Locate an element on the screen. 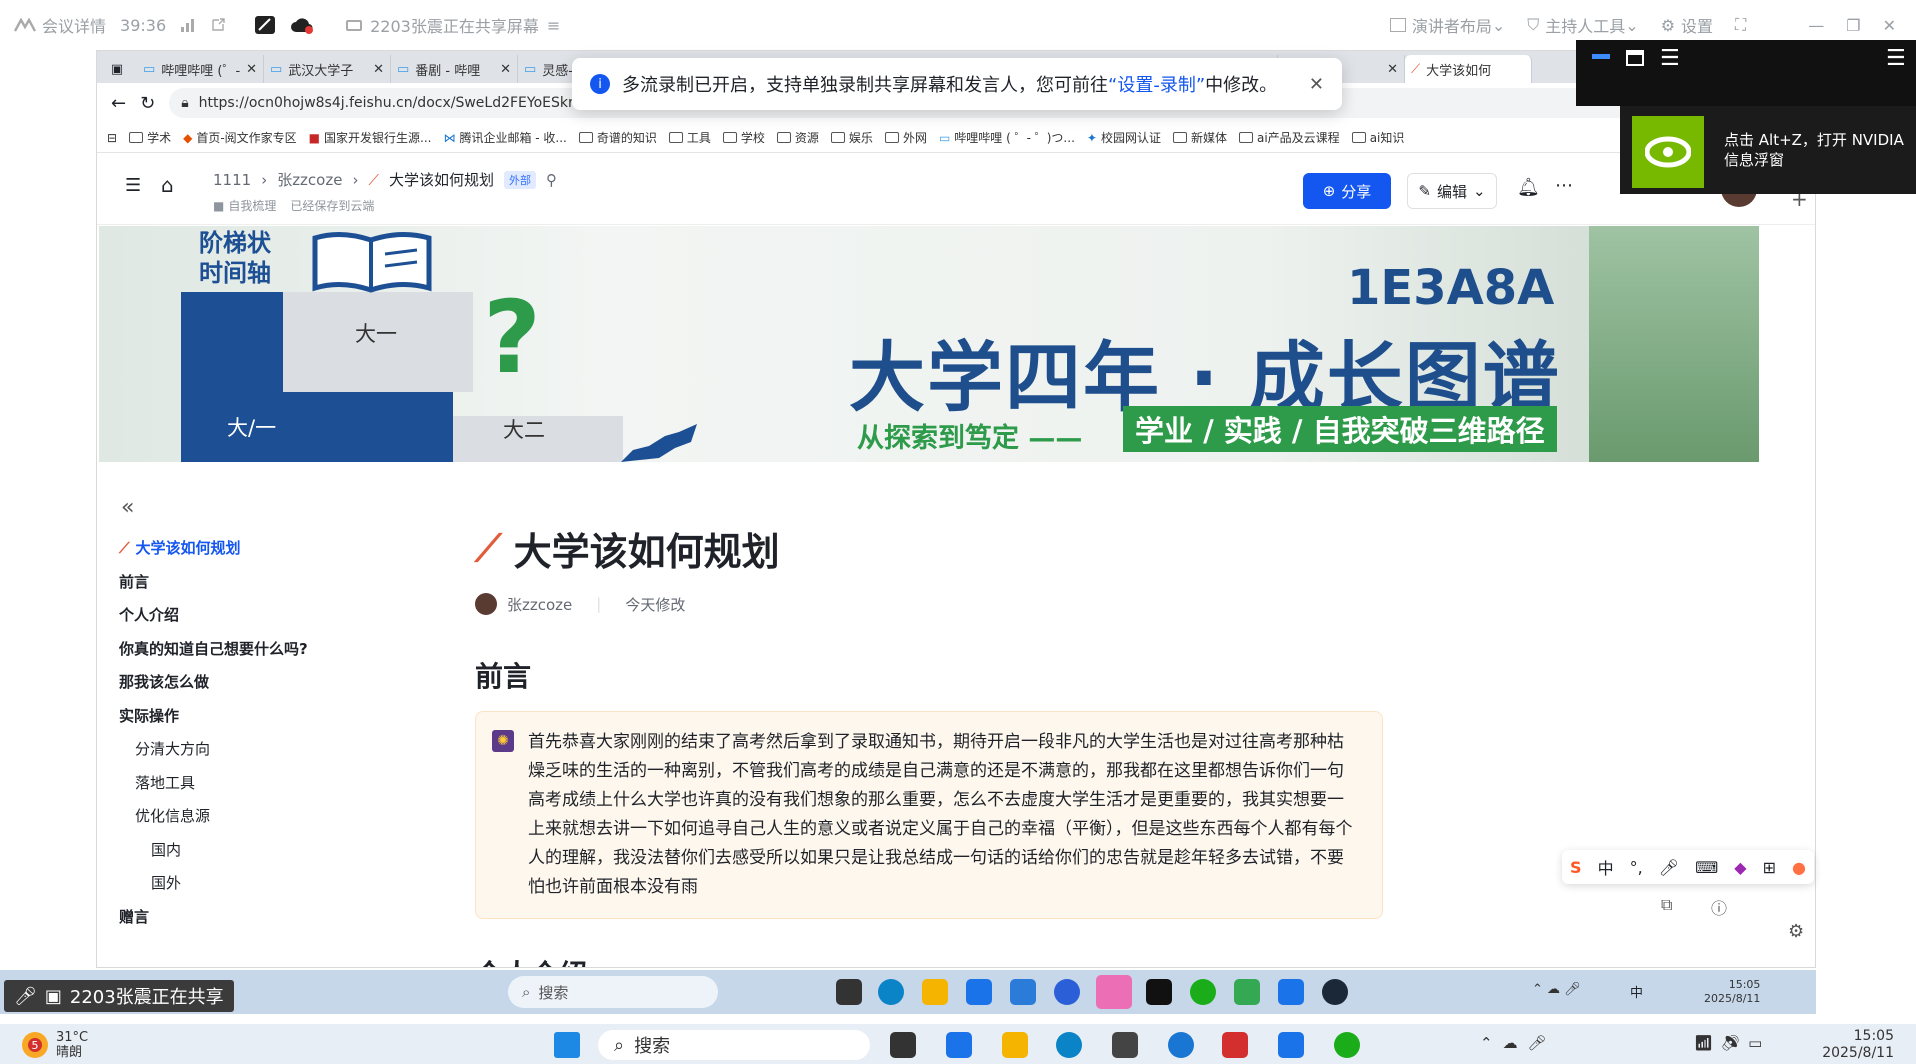 The height and width of the screenshot is (1064, 1916). author-name: 张zzcoze is located at coordinates (539, 604).